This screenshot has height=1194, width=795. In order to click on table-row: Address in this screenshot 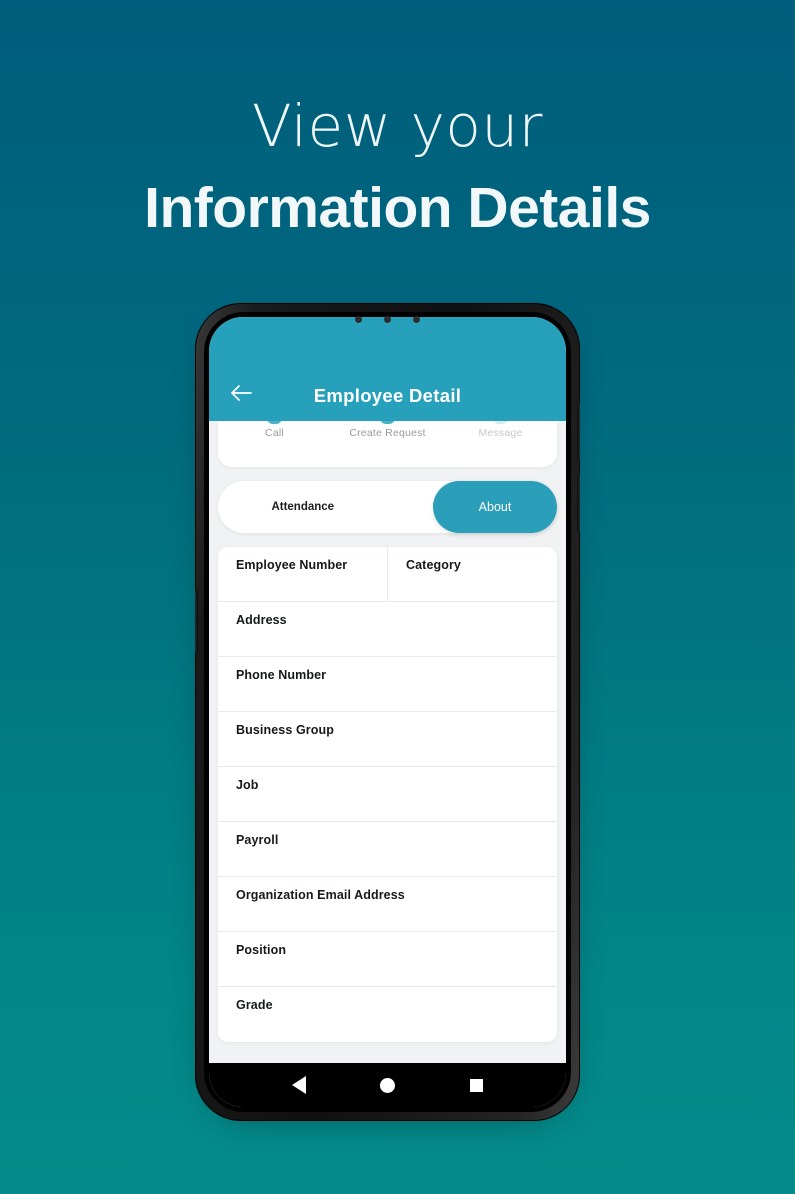, I will do `click(387, 629)`.